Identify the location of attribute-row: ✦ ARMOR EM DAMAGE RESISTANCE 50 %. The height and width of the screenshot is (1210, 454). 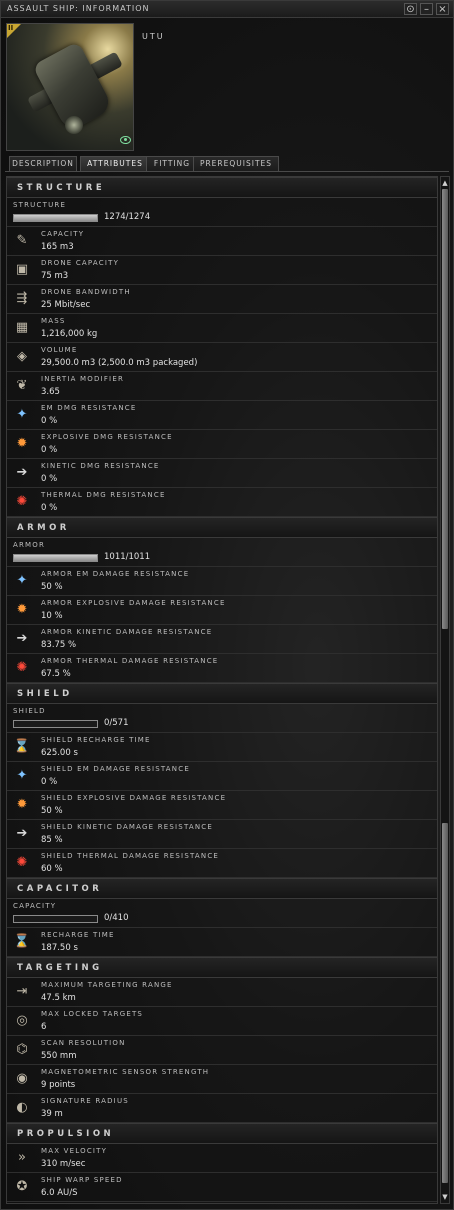
(222, 581).